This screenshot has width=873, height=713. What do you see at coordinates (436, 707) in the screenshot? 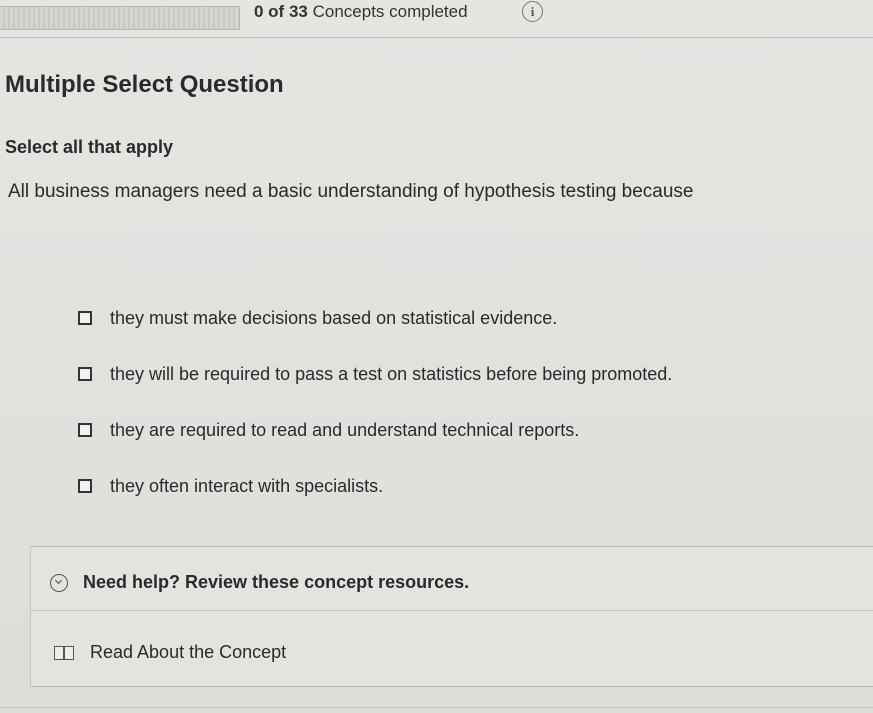
I see `footer-divider` at bounding box center [436, 707].